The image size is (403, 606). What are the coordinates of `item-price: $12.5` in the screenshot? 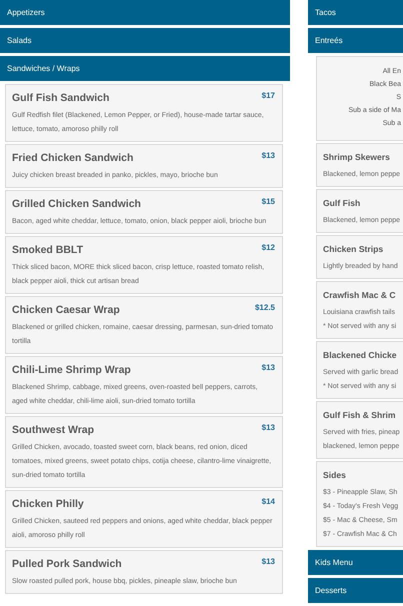 It's located at (264, 307).